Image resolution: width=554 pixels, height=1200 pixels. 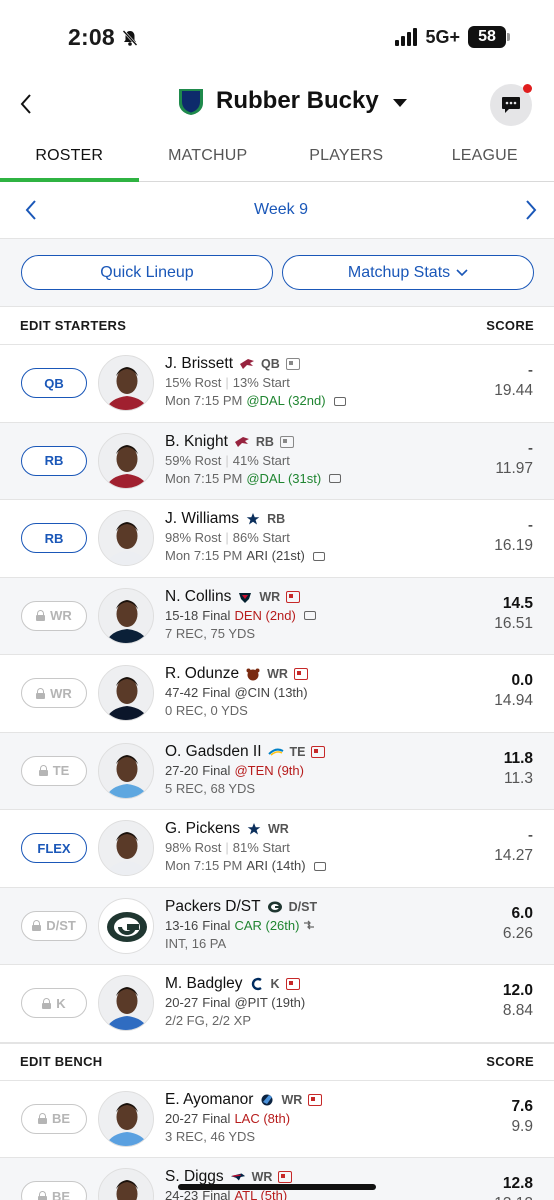 What do you see at coordinates (314, 634) in the screenshot?
I see `player-statline: 7 REC, 75 YDS` at bounding box center [314, 634].